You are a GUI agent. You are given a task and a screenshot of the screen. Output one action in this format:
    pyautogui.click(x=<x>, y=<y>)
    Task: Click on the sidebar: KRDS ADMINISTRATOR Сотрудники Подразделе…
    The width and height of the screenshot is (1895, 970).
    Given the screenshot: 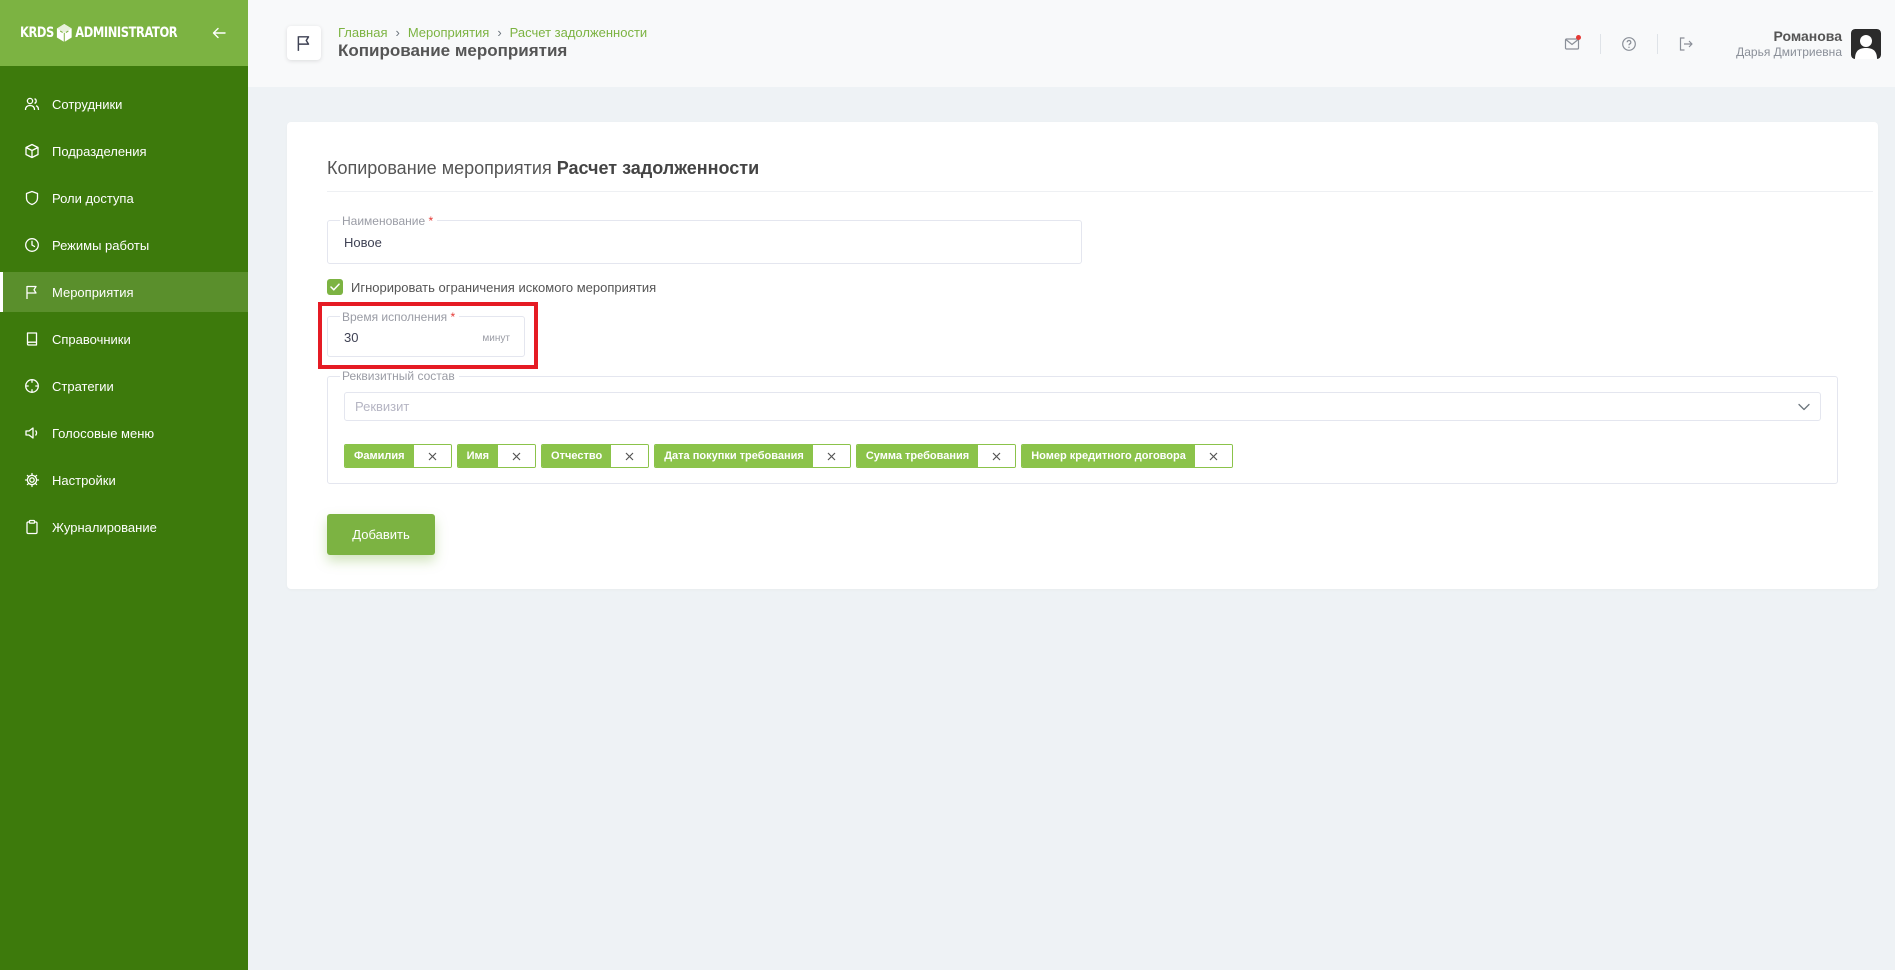 What is the action you would take?
    pyautogui.click(x=124, y=485)
    